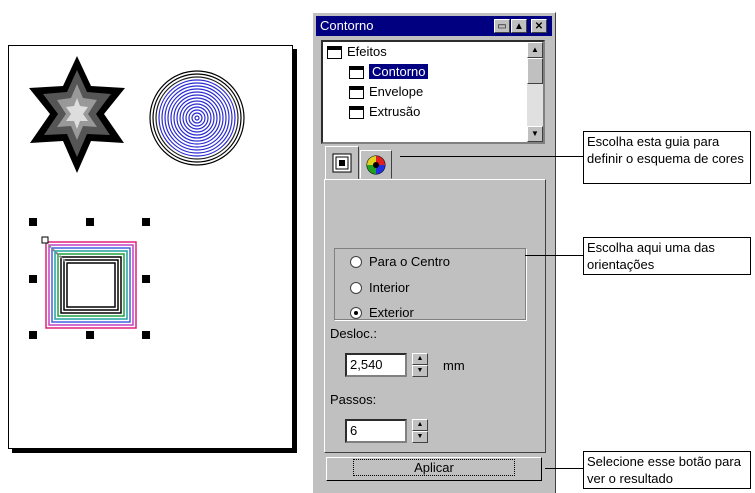 The image size is (755, 493). I want to click on tree-root-label: Efeitos, so click(367, 51).